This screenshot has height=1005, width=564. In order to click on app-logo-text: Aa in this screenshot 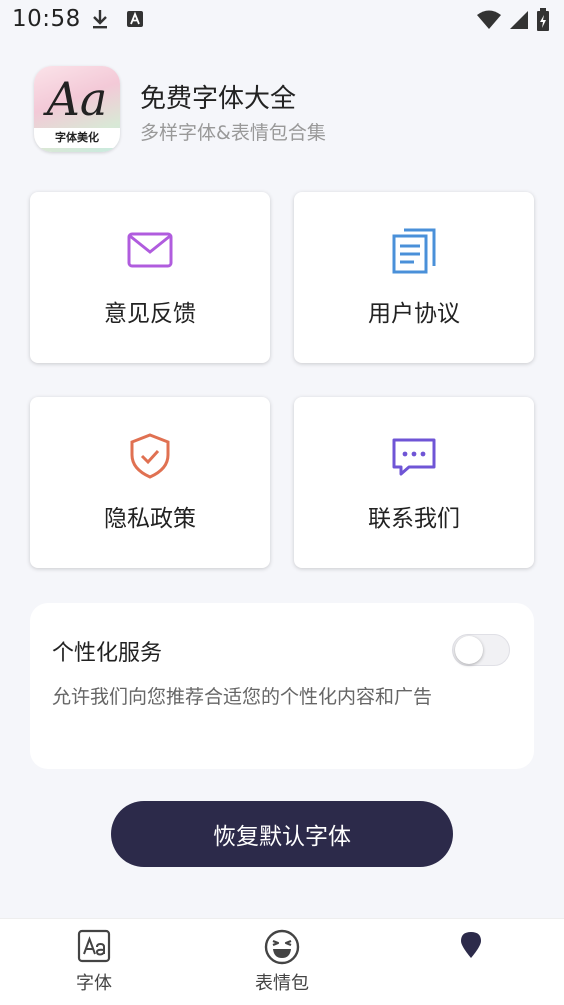, I will do `click(77, 99)`.